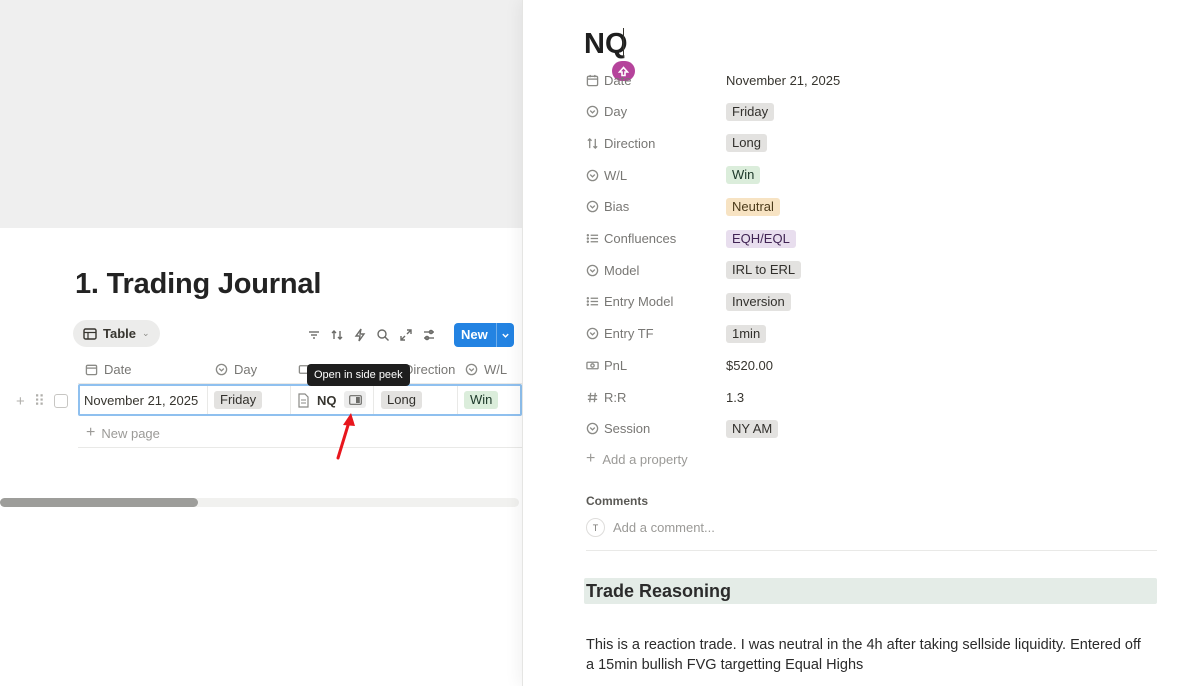 The width and height of the screenshot is (1200, 686). I want to click on property-name: Confluences, so click(656, 238).